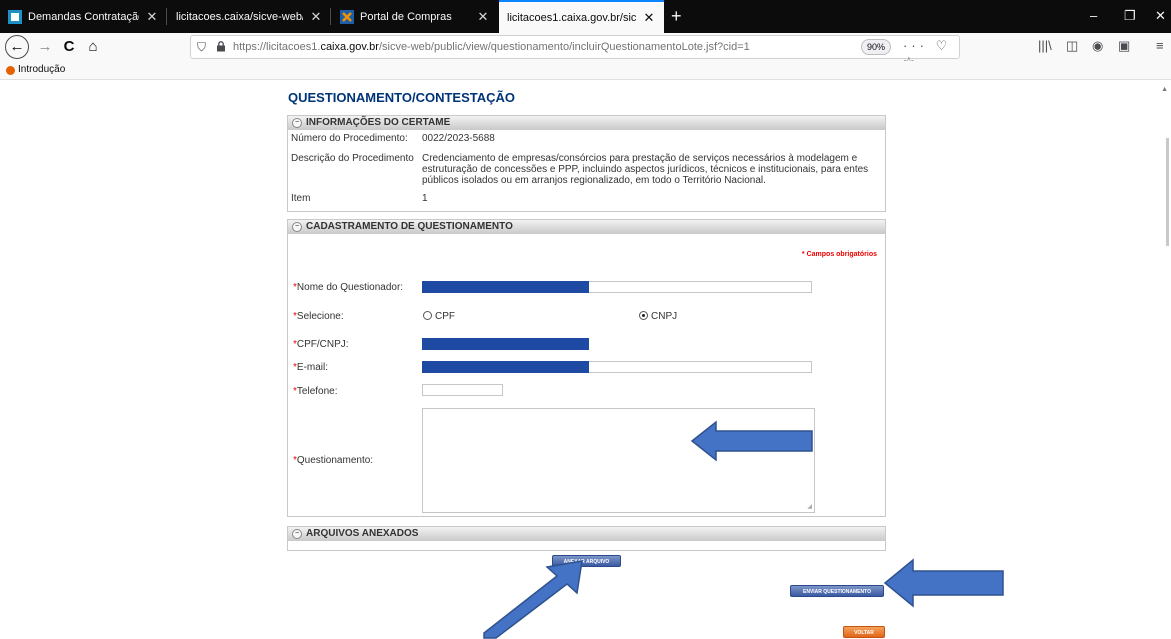 This screenshot has width=1171, height=639. I want to click on tab-label: Portal de Compras, so click(406, 16).